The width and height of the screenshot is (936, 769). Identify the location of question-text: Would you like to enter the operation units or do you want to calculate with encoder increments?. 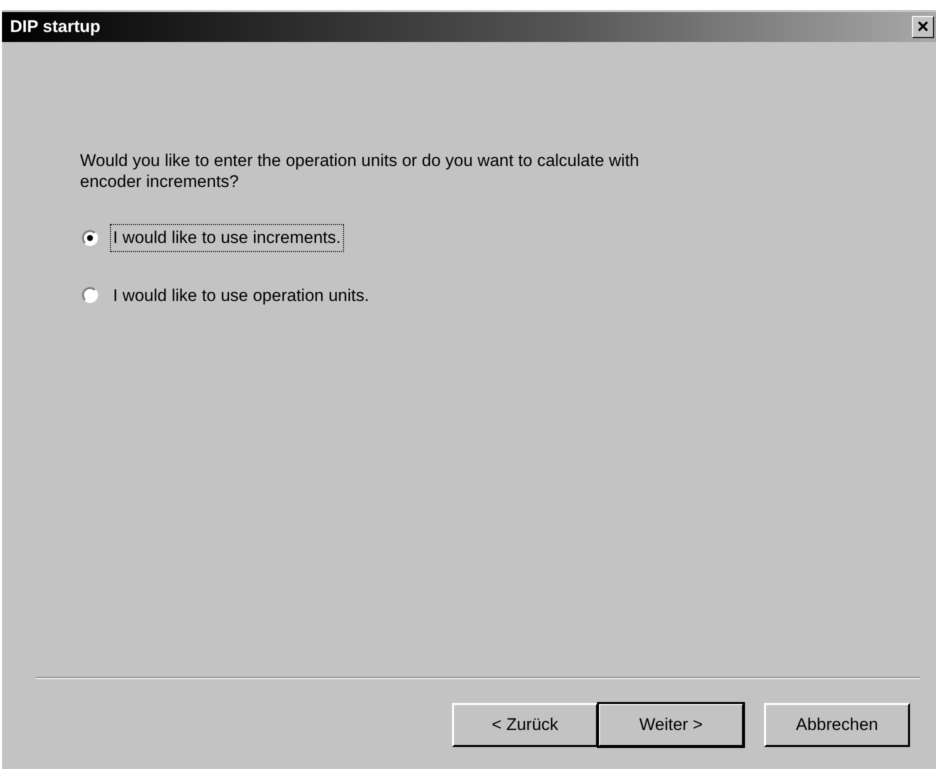
(360, 171).